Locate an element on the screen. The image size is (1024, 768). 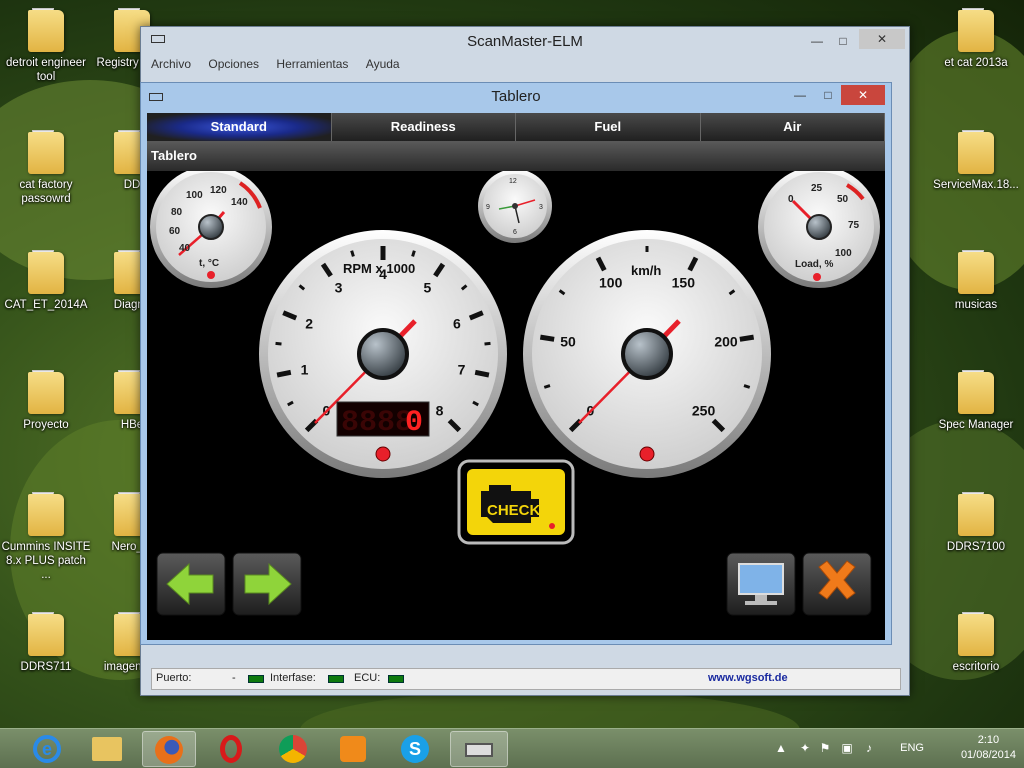
menu-bar: Archivo Opciones Herramientas Ayuda is located at coordinates (282, 68).